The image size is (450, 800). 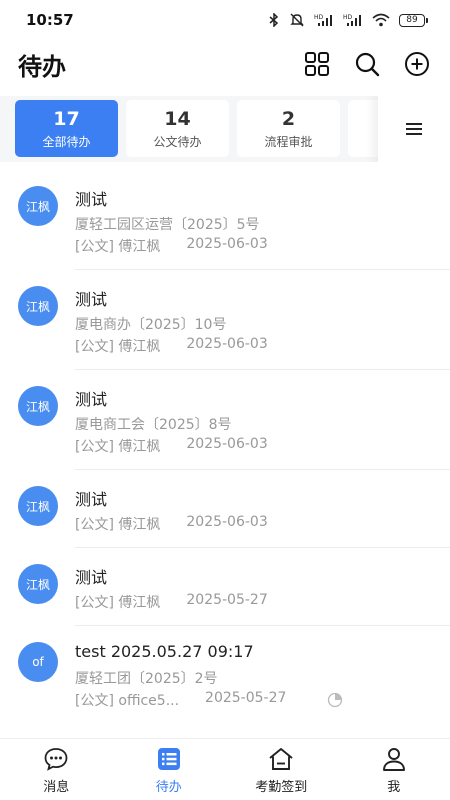 What do you see at coordinates (394, 787) in the screenshot?
I see `nav-label: 我` at bounding box center [394, 787].